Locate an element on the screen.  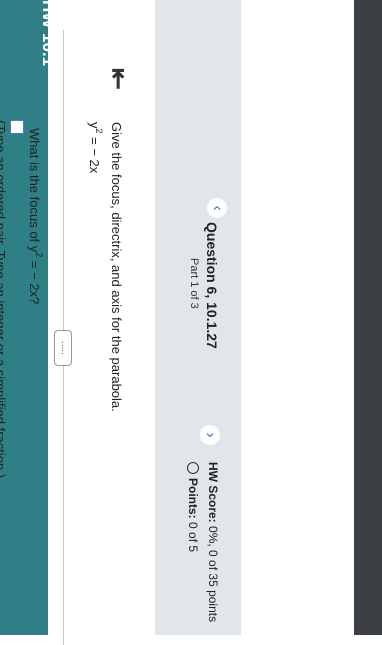
hw-score-label: HW Score: is located at coordinates (213, 492).